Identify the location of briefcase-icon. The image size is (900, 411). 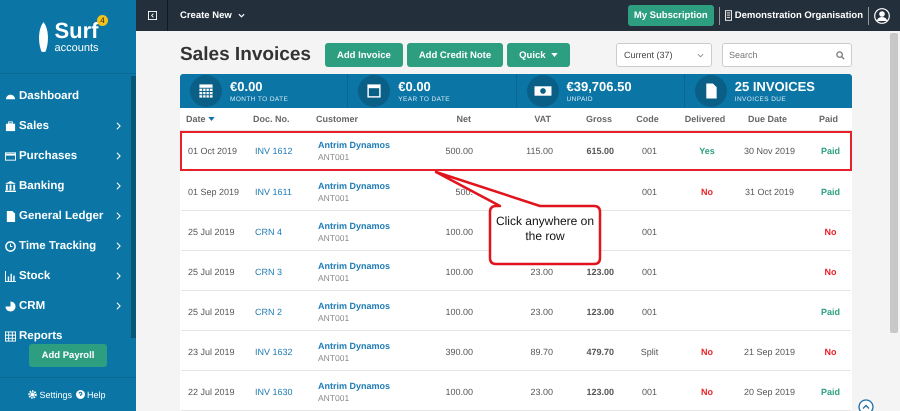
(10, 126).